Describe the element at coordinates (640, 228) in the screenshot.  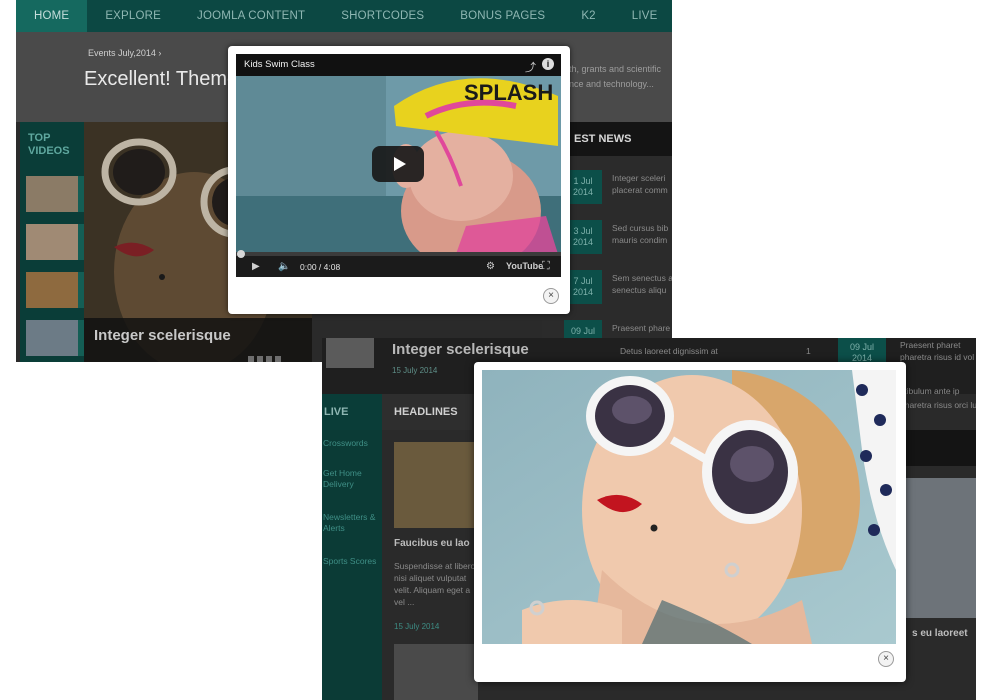
I see `news-item-line: Sed cursus bib` at that location.